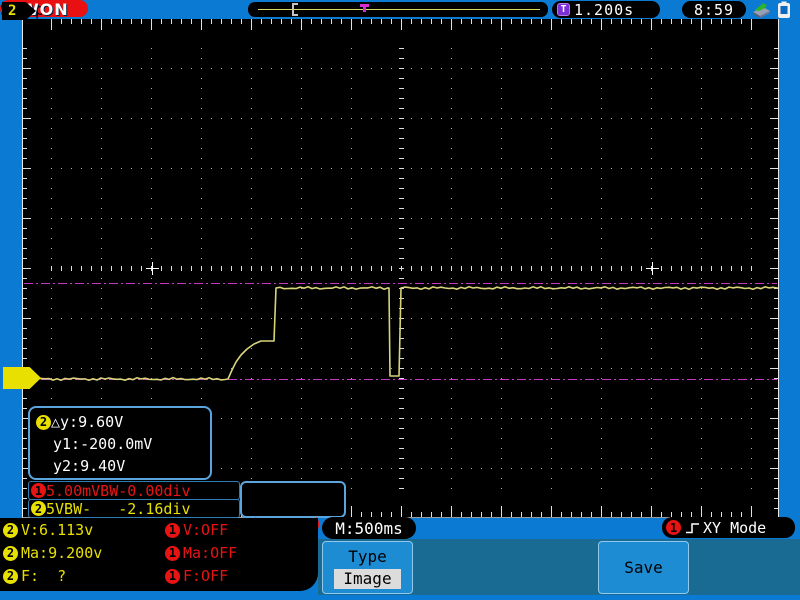 This screenshot has height=600, width=800. I want to click on record-line, so click(399, 9).